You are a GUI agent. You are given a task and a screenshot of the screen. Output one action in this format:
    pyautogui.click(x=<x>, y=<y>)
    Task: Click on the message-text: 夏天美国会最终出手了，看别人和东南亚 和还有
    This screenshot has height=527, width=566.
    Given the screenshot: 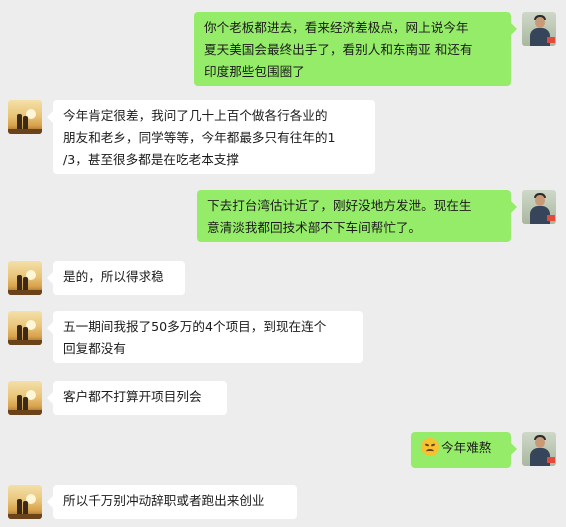 What is the action you would take?
    pyautogui.click(x=338, y=49)
    